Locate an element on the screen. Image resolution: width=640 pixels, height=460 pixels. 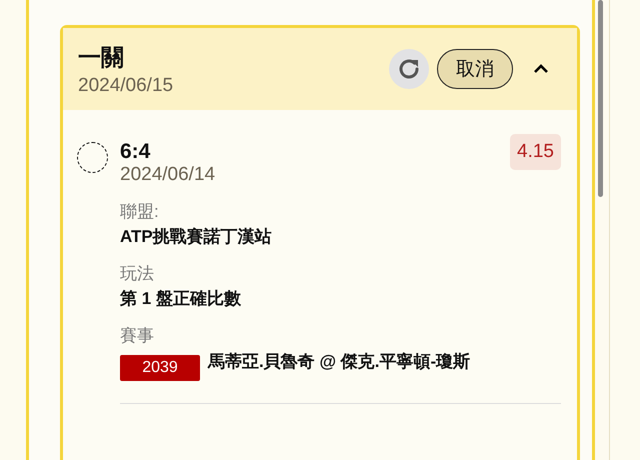
field-label: 聯盟: is located at coordinates (140, 212).